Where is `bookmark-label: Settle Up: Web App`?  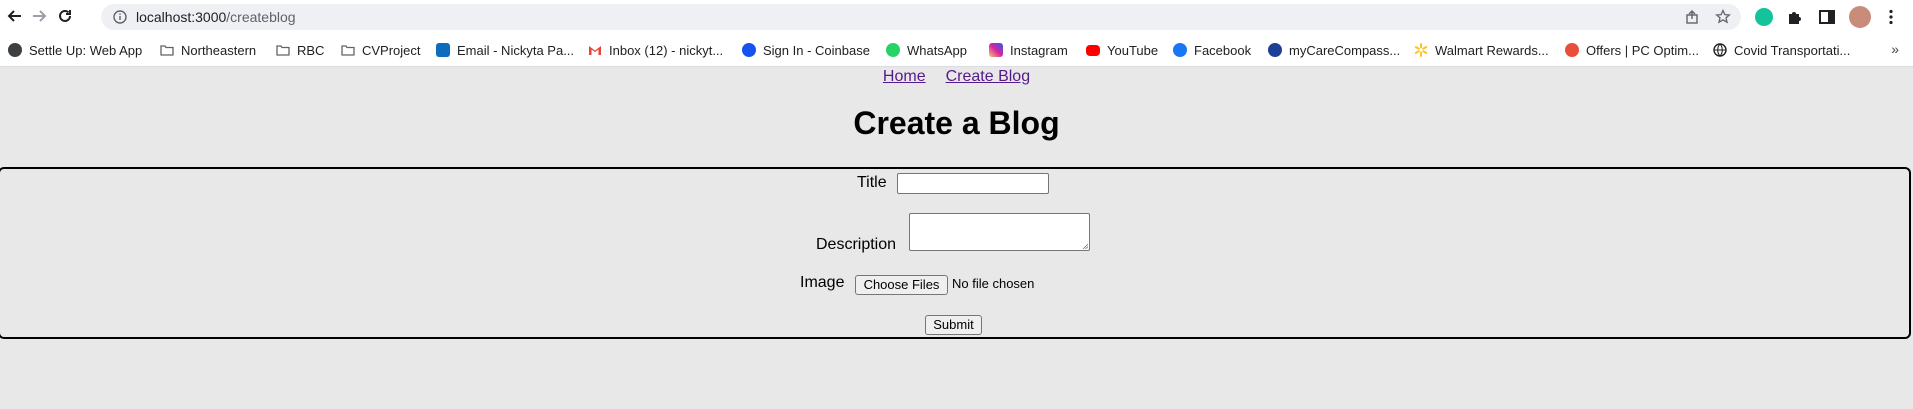
bookmark-label: Settle Up: Web App is located at coordinates (86, 50).